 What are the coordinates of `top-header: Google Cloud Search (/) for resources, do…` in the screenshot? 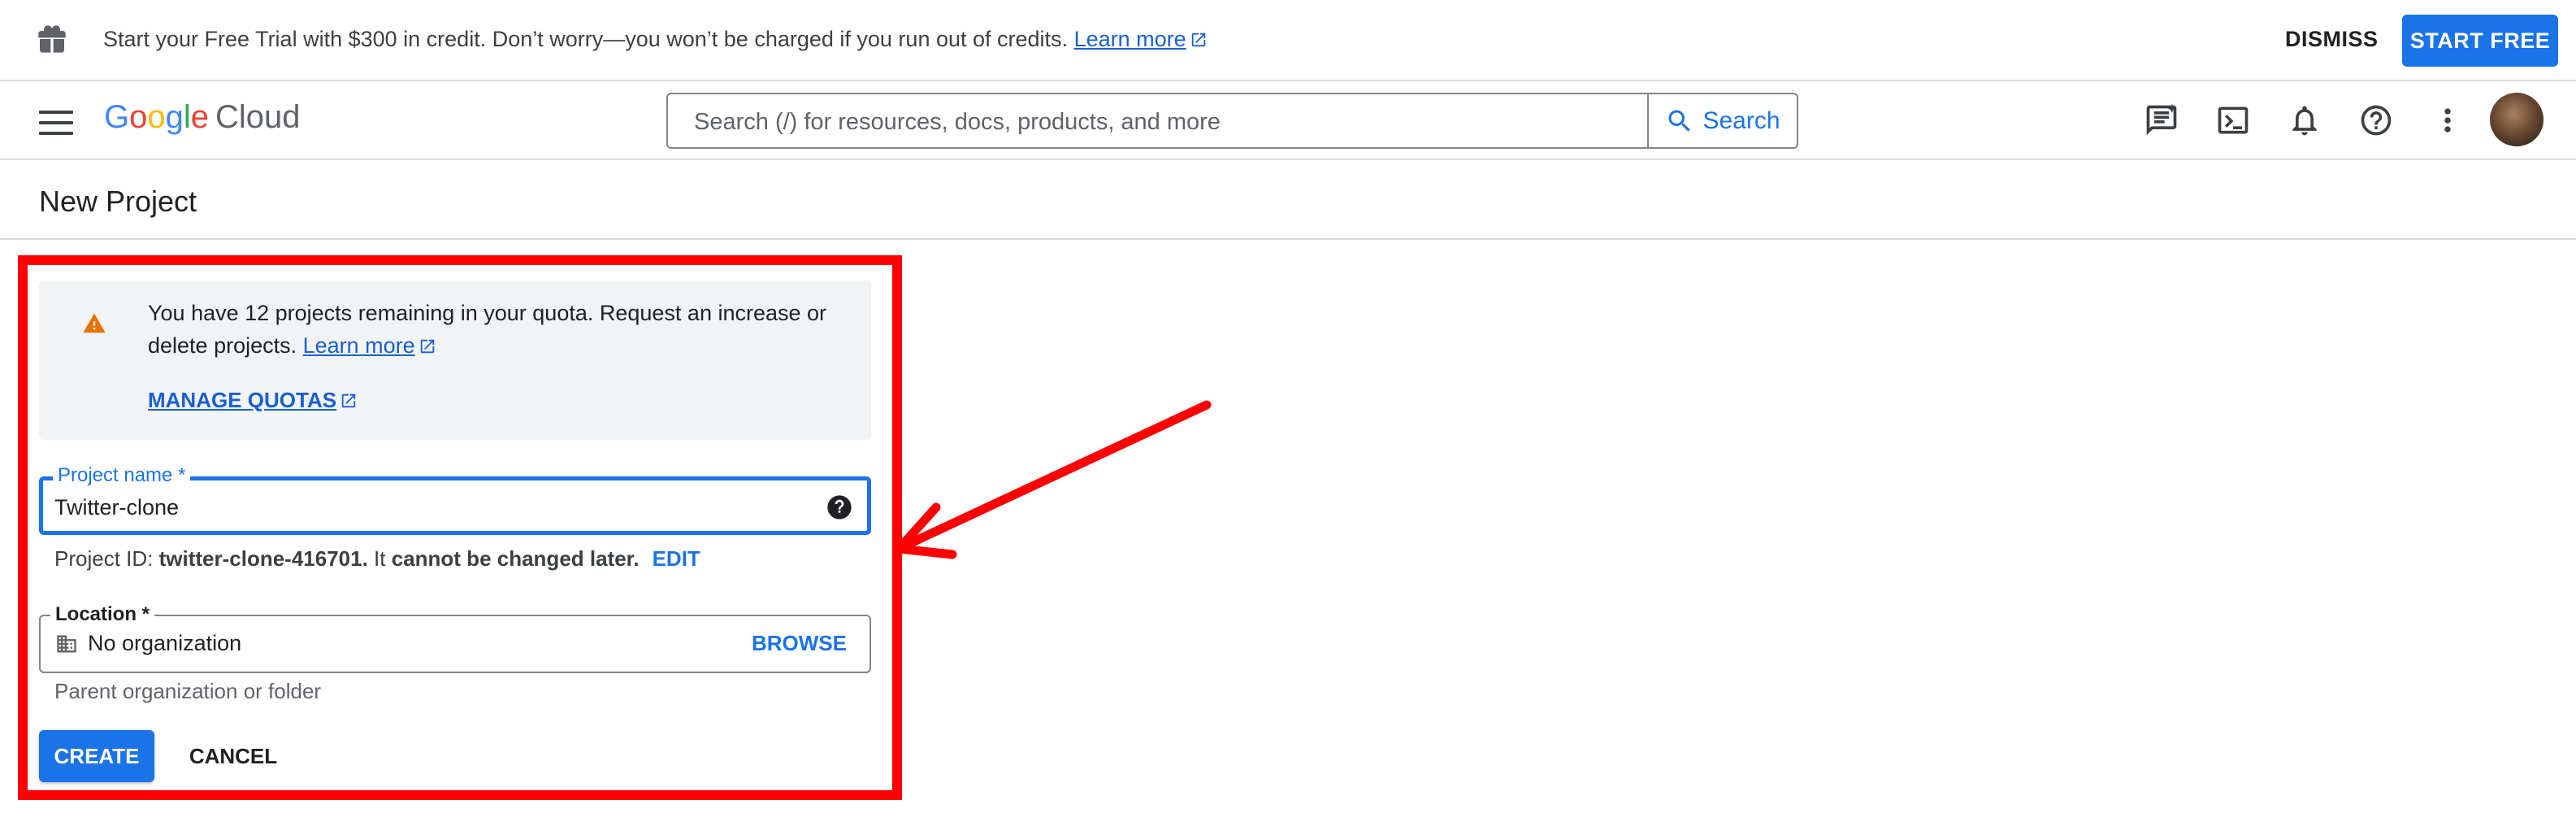 It's located at (1288, 120).